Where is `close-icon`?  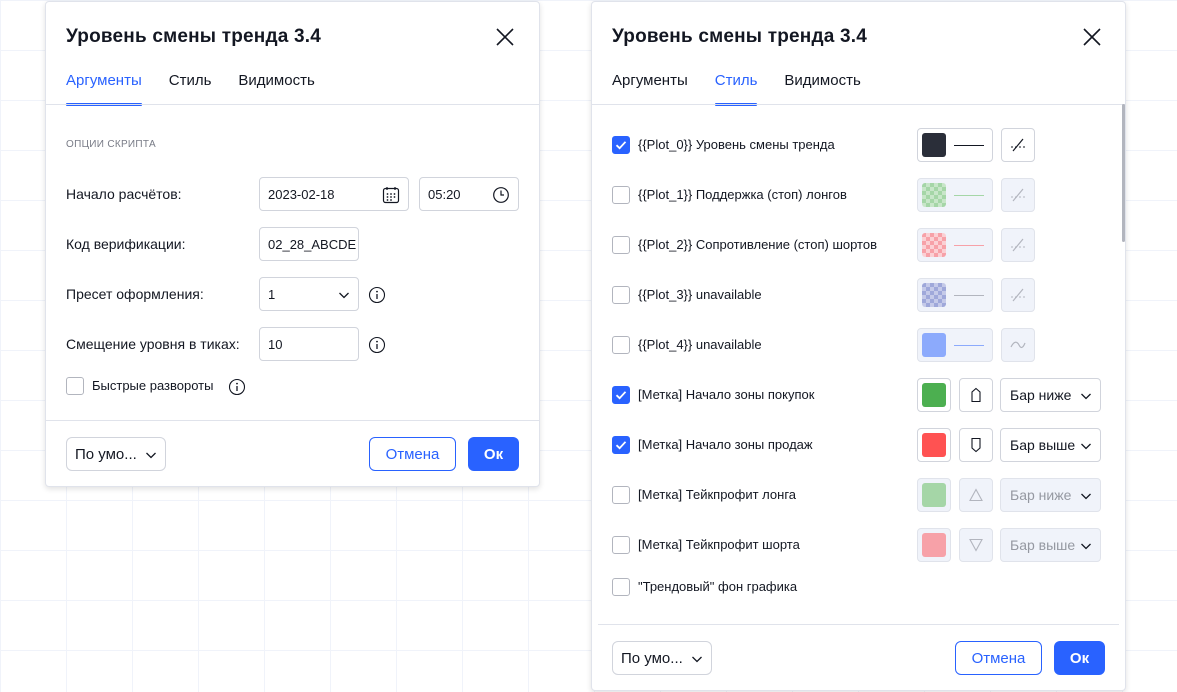
close-icon is located at coordinates (505, 37).